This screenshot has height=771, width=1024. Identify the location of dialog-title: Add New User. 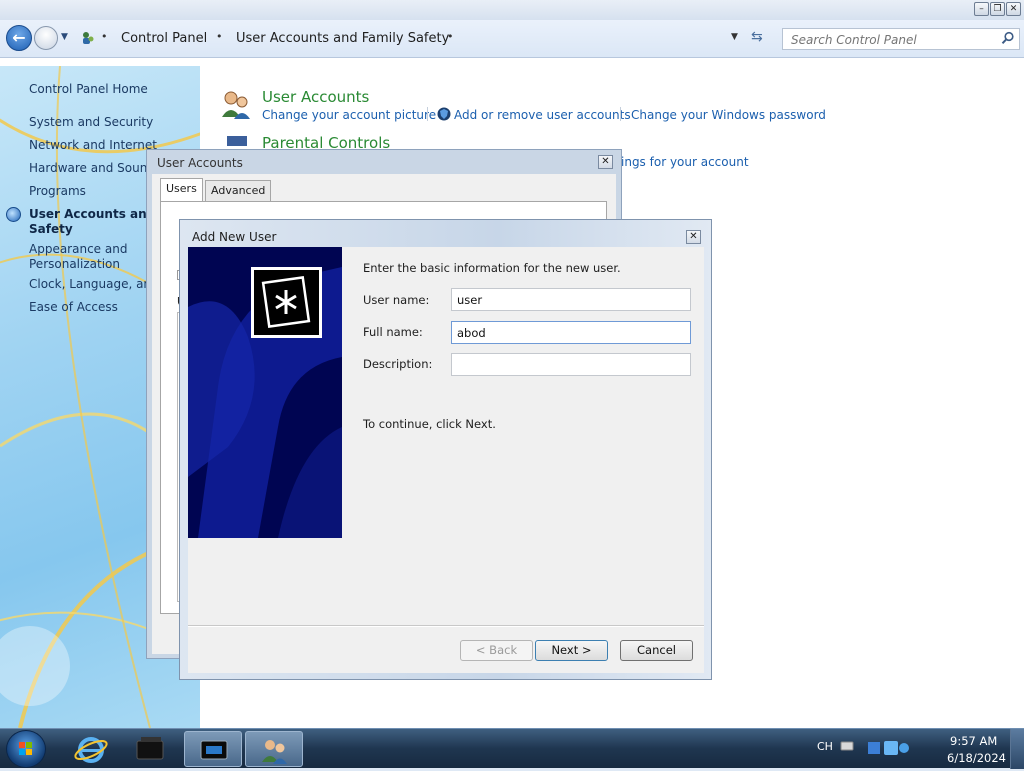
(234, 237).